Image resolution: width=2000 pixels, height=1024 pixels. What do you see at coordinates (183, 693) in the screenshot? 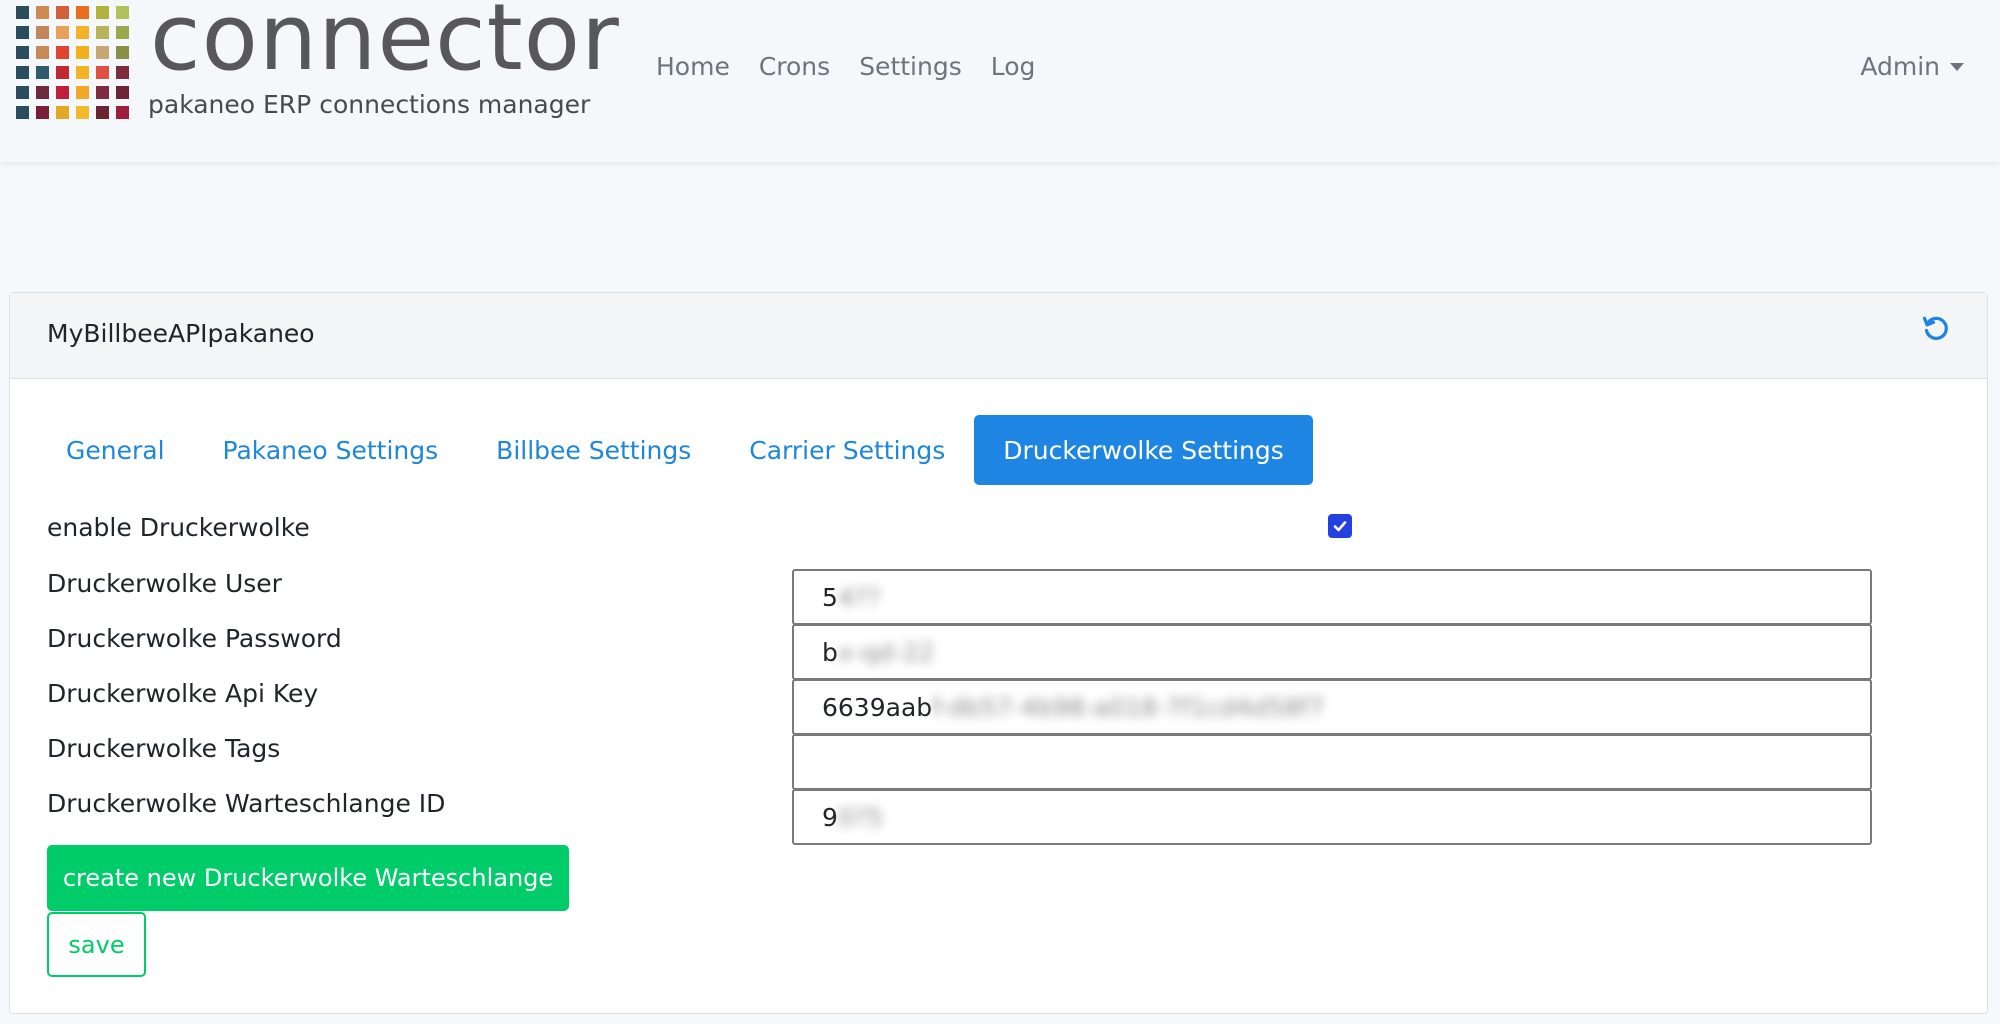
I see `druckerwolke-api-key-label: Druckerwolke Api Key` at bounding box center [183, 693].